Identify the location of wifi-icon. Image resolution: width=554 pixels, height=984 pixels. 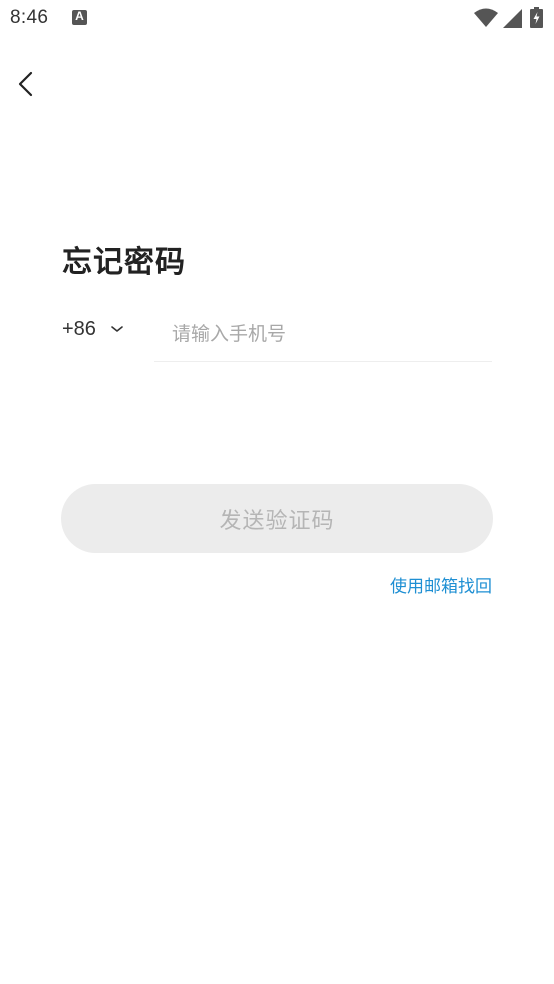
(486, 17).